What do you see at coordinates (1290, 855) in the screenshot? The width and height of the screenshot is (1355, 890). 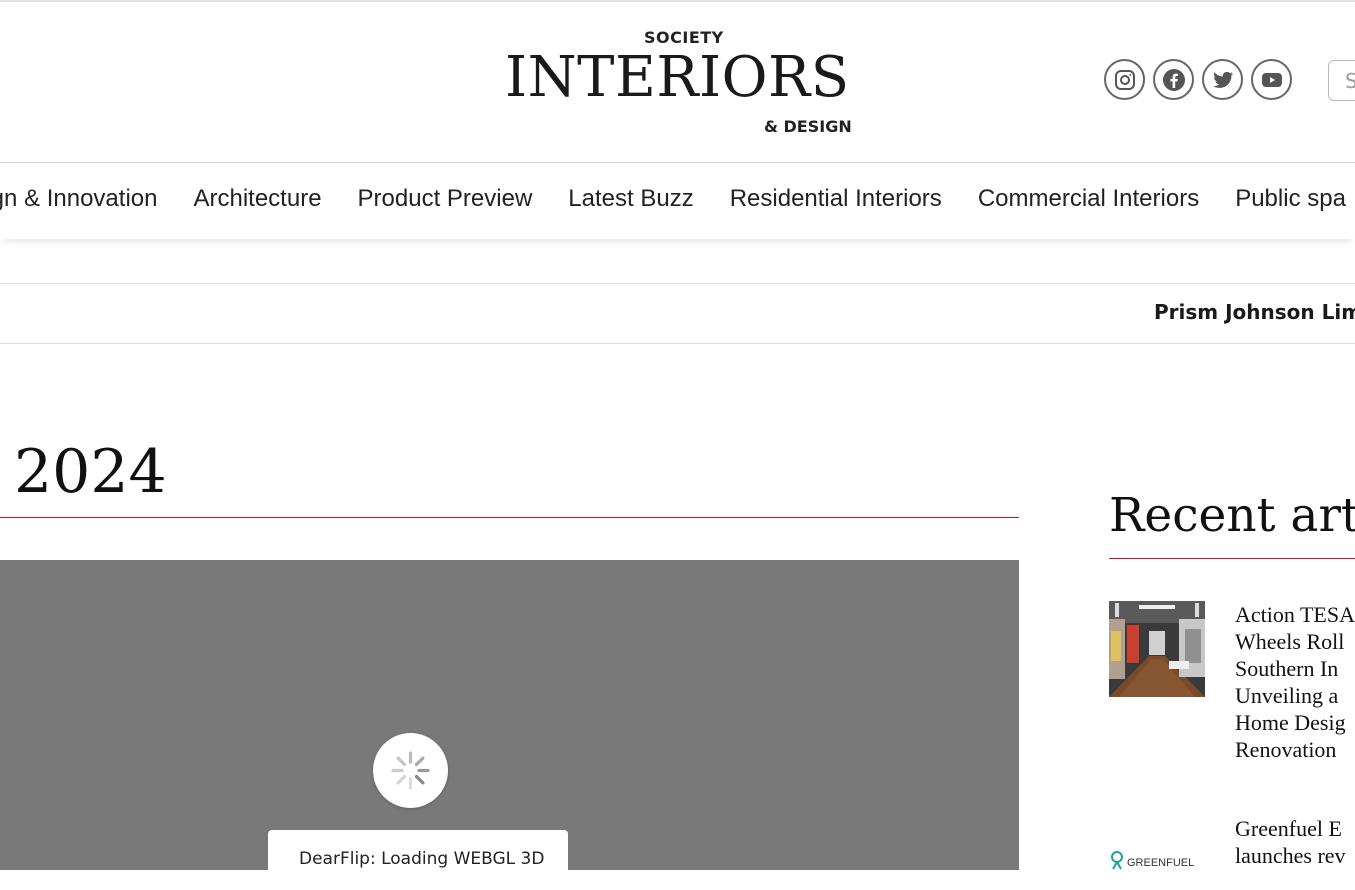 I see `article-title-line: launches rev` at bounding box center [1290, 855].